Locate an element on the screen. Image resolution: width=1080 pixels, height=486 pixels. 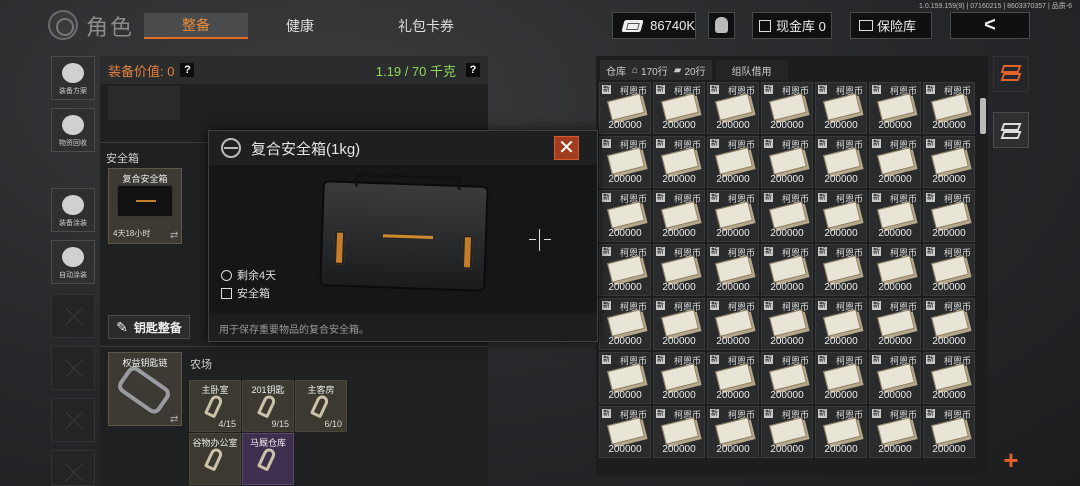
storage-tab-team-borrow: 组队借用 is located at coordinates (751, 70).